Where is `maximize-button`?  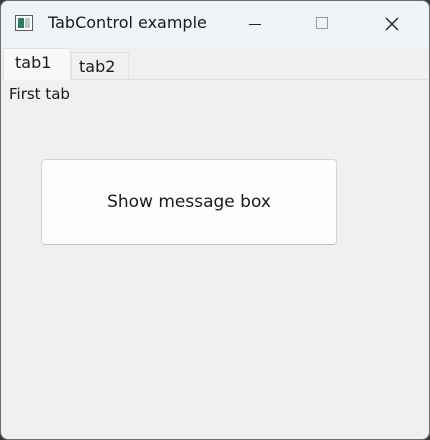
maximize-button is located at coordinates (323, 24).